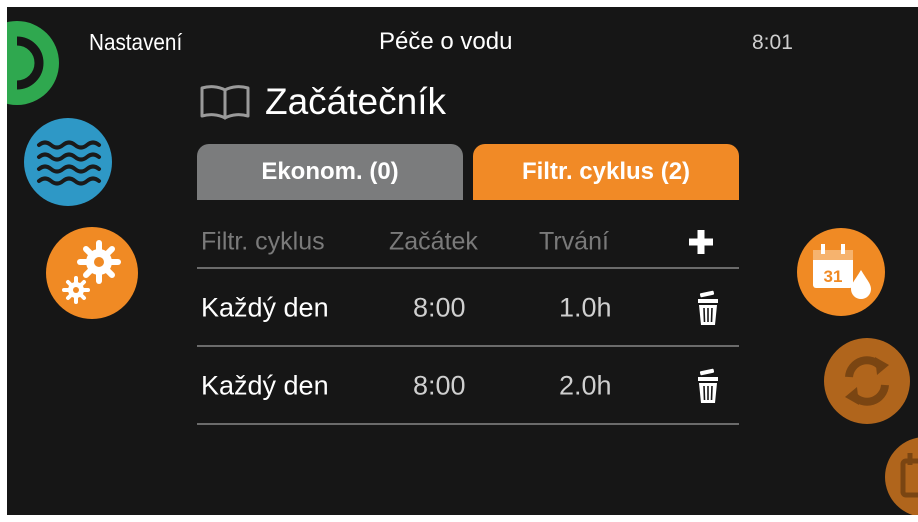  Describe the element at coordinates (585, 307) in the screenshot. I see `row-duration: 1.0h` at that location.